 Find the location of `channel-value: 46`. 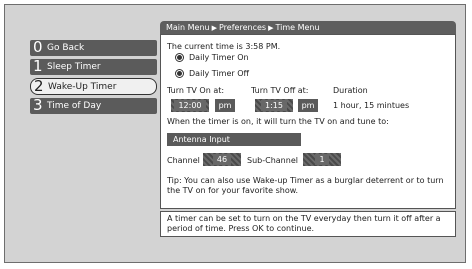

channel-value: 46 is located at coordinates (222, 159).